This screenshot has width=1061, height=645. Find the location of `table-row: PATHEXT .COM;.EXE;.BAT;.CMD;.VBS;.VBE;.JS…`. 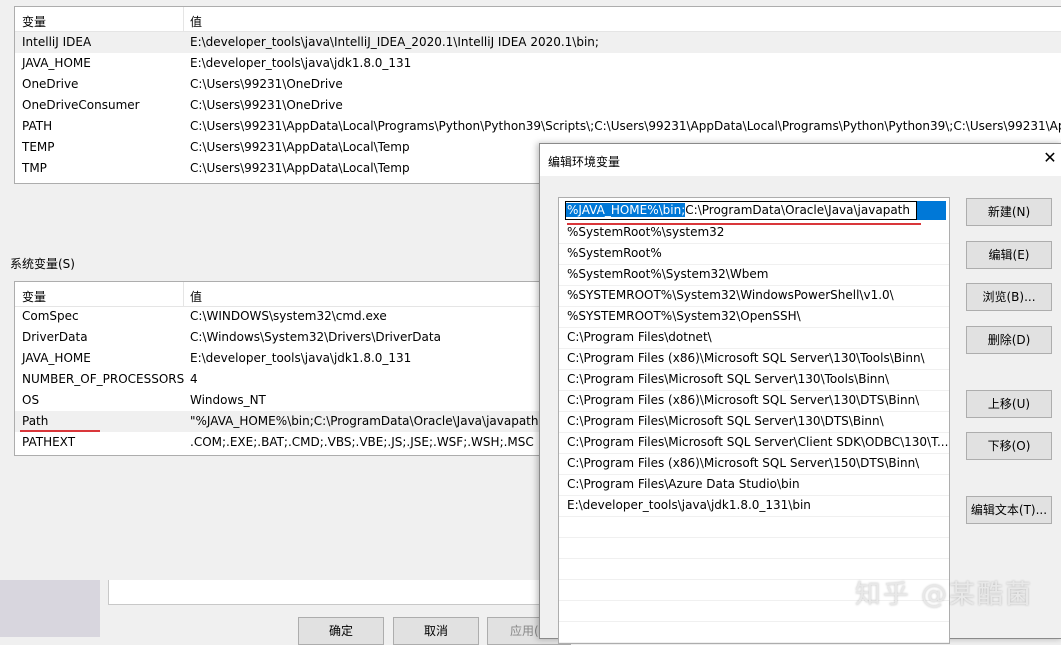

table-row: PATHEXT .COM;.EXE;.BAT;.CMD;.VBS;.VBE;.JS… is located at coordinates (280, 442).